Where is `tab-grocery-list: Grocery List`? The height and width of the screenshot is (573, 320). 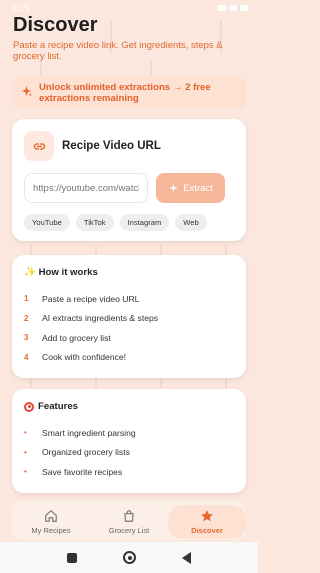 tab-grocery-list: Grocery List is located at coordinates (129, 522).